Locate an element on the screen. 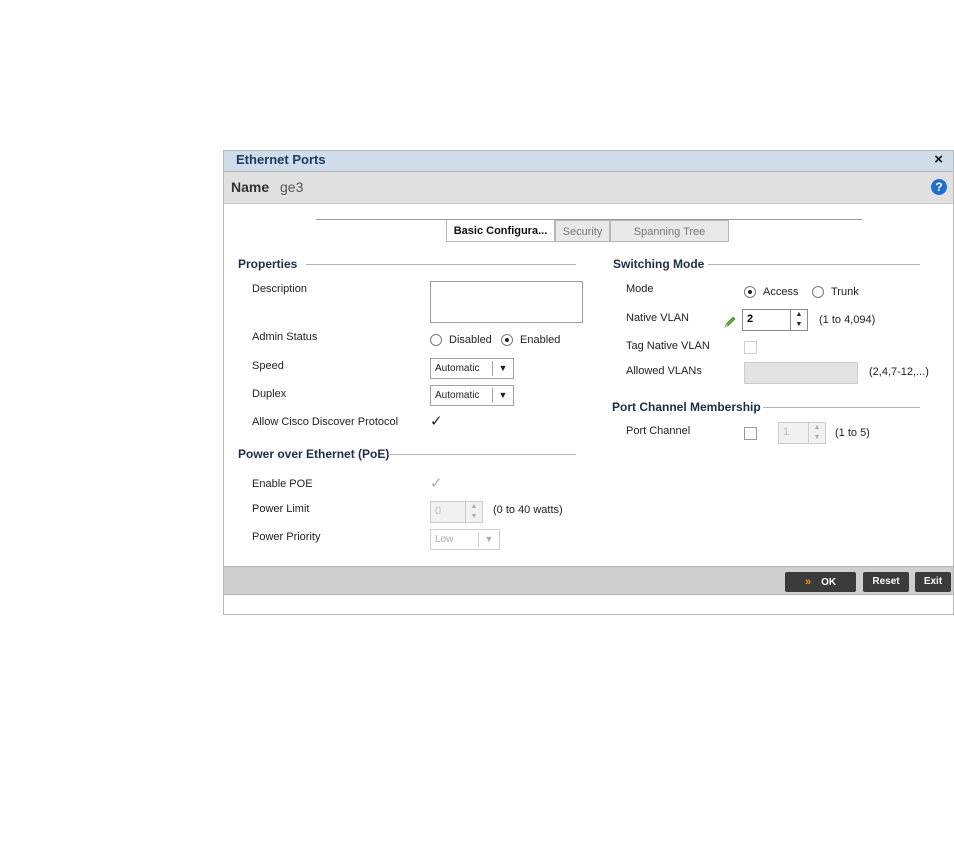 This screenshot has width=954, height=854. duplex-select: Automatic ▼ is located at coordinates (472, 395).